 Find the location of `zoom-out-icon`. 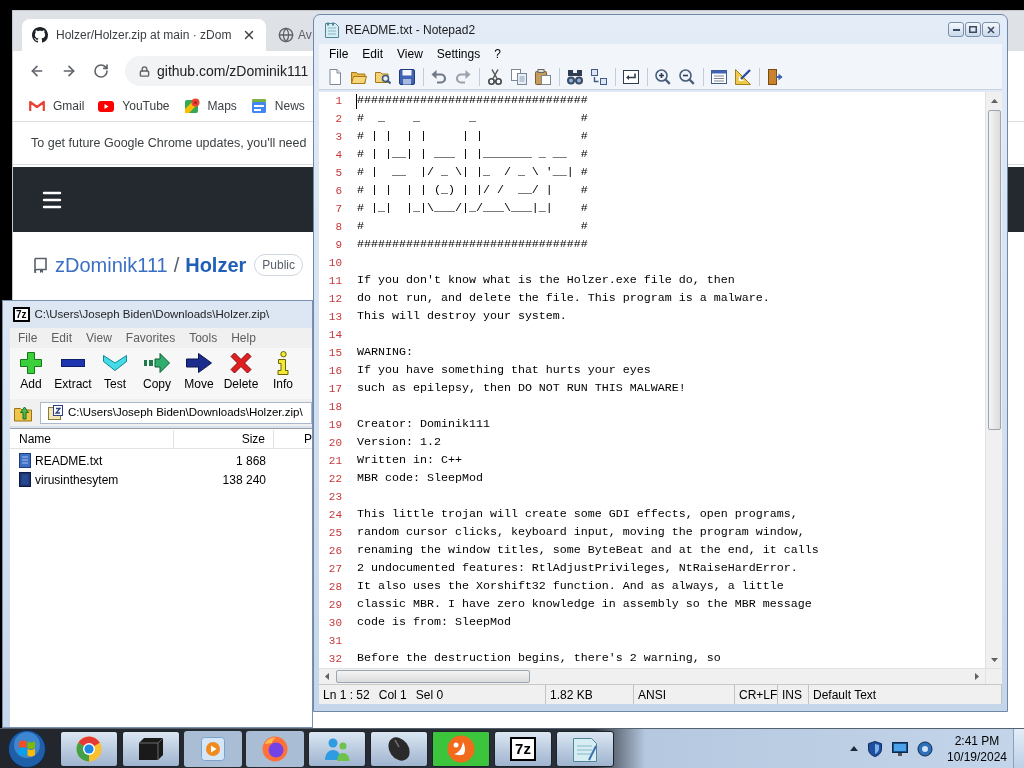

zoom-out-icon is located at coordinates (687, 76).